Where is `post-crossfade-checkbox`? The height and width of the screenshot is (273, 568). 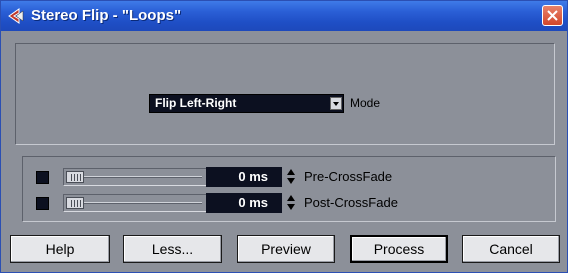 post-crossfade-checkbox is located at coordinates (42, 203).